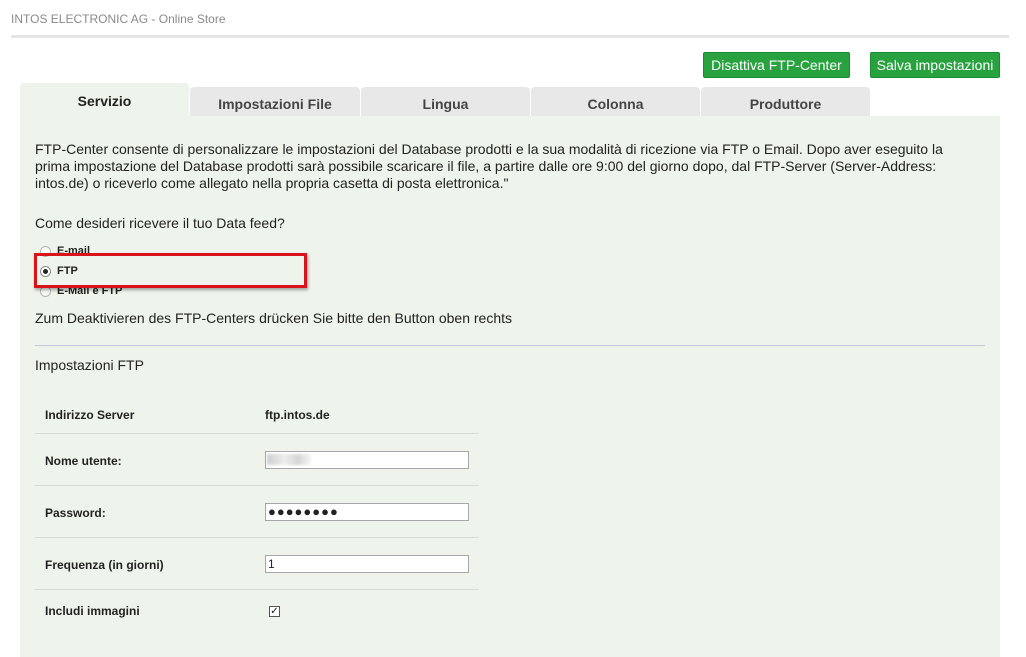 The image size is (1026, 657). What do you see at coordinates (90, 291) in the screenshot?
I see `email-and-ftp-radio-label: E-Mail e FTP` at bounding box center [90, 291].